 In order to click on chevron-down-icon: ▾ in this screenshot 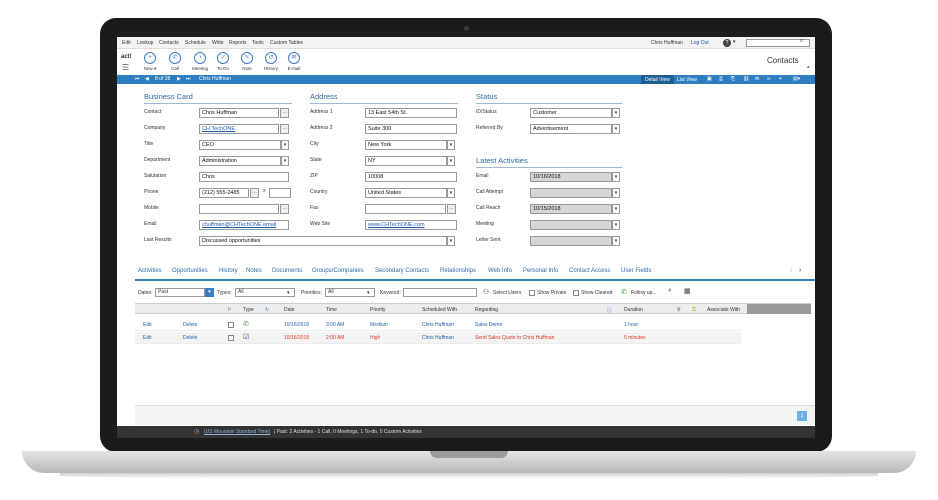, I will do `click(734, 42)`.